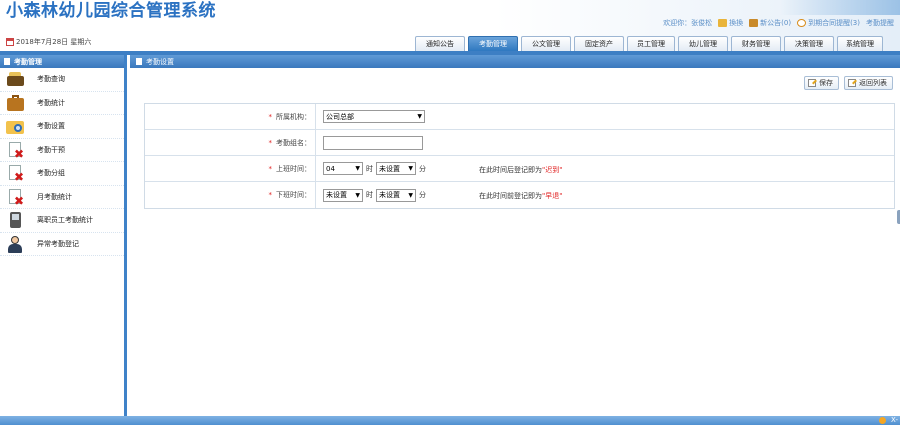 Image resolution: width=900 pixels, height=425 pixels. I want to click on group-name-label: * 考勤组名：, so click(230, 143).